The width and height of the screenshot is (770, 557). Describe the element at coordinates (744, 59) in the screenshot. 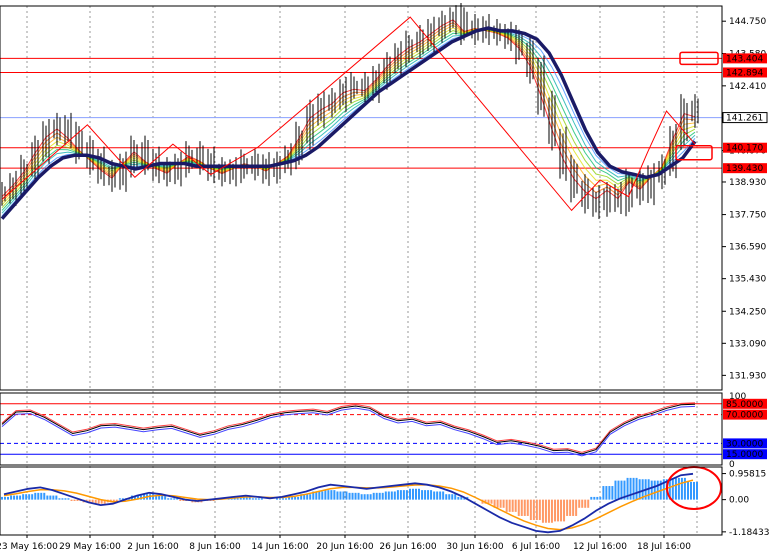

I see `level-label: 143.404` at that location.